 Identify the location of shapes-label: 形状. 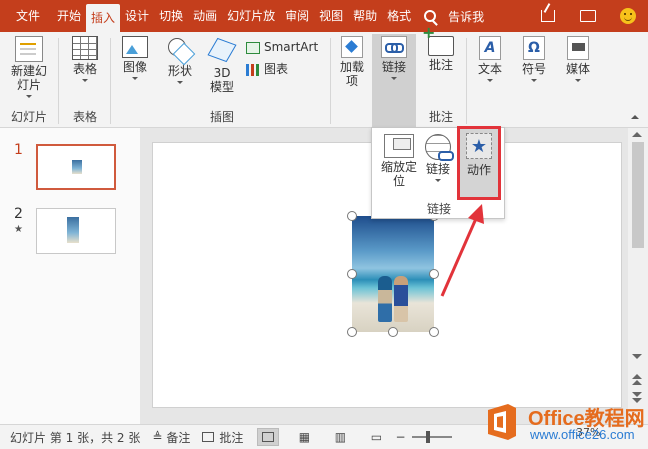
(179, 71).